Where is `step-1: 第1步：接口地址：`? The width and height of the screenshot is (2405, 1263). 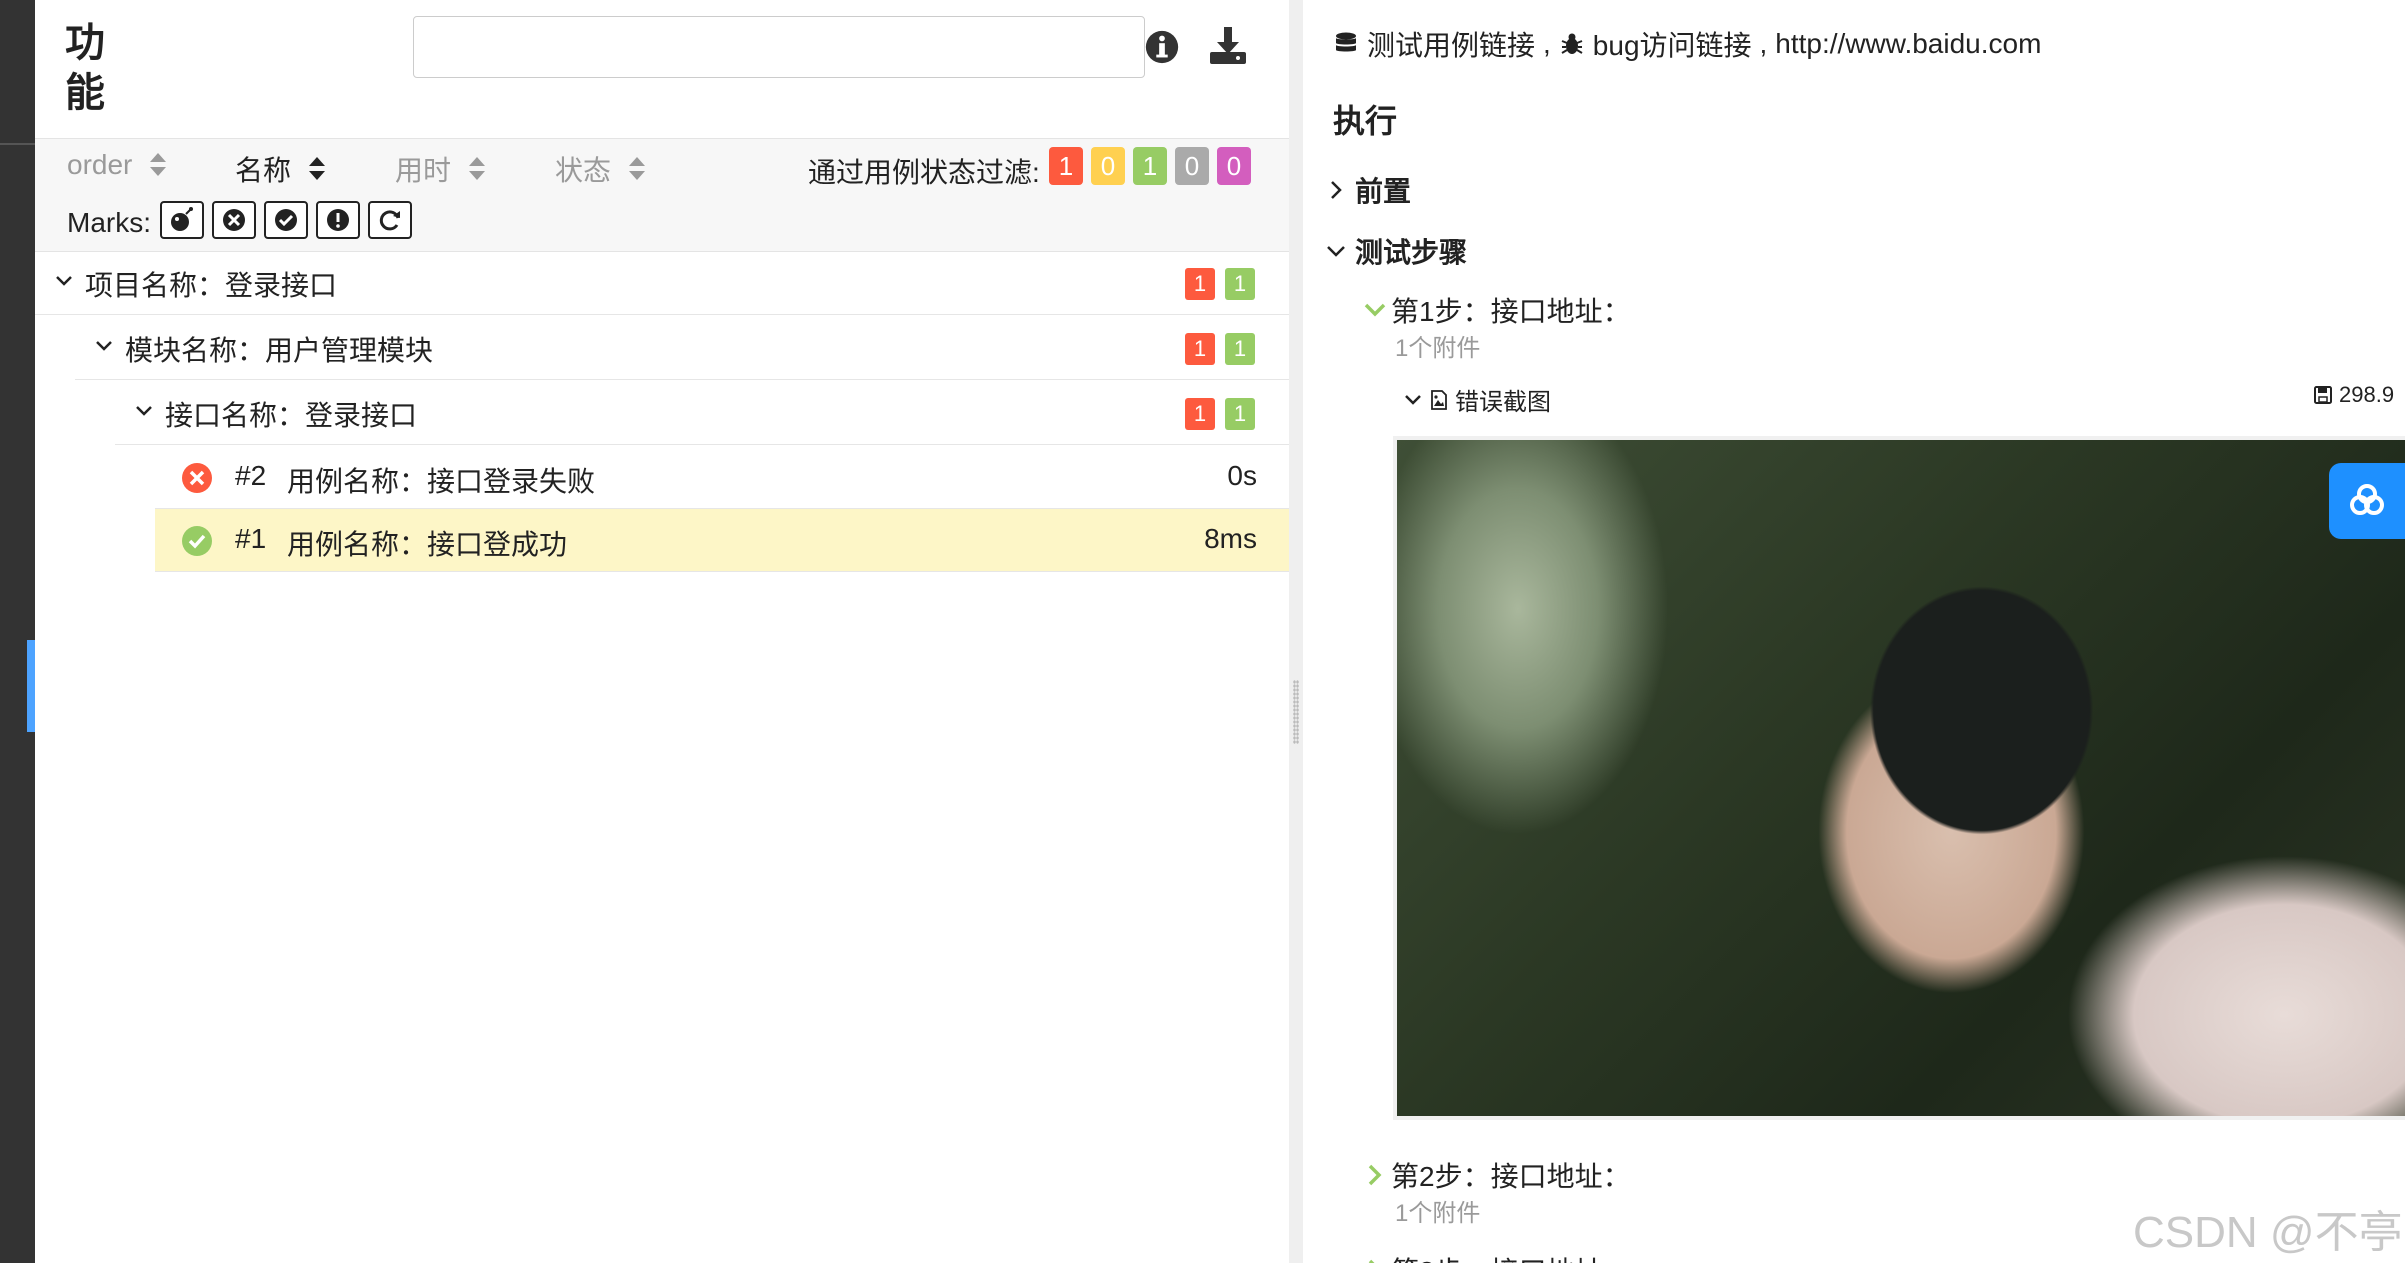 step-1: 第1步：接口地址： is located at coordinates (1497, 310).